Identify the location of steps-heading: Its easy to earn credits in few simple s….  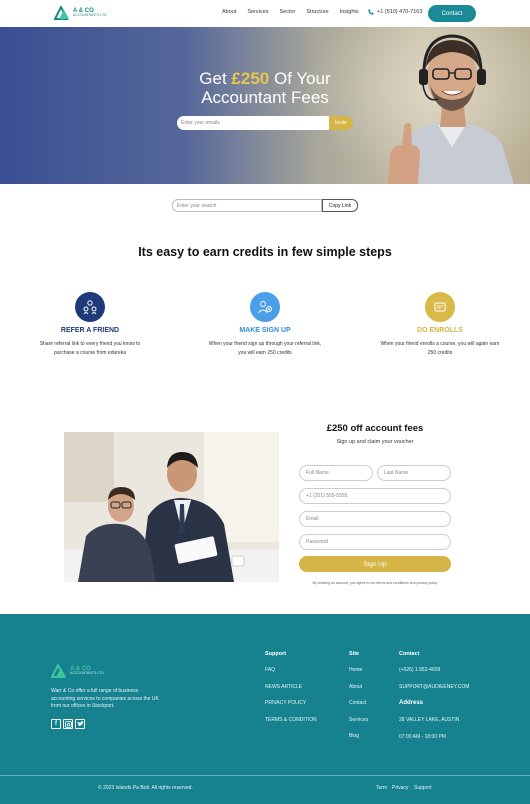
(265, 252).